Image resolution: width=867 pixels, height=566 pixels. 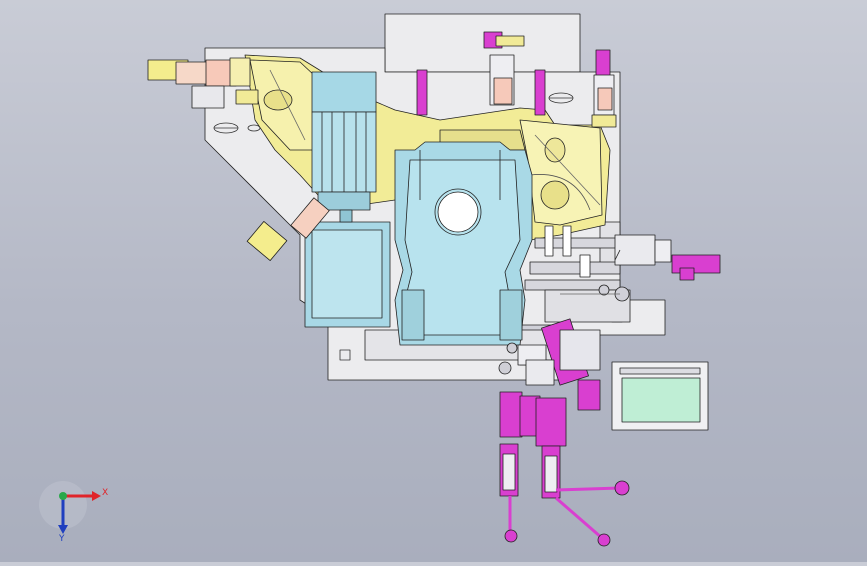 What do you see at coordinates (660, 396) in the screenshot?
I see `hmi-panel` at bounding box center [660, 396].